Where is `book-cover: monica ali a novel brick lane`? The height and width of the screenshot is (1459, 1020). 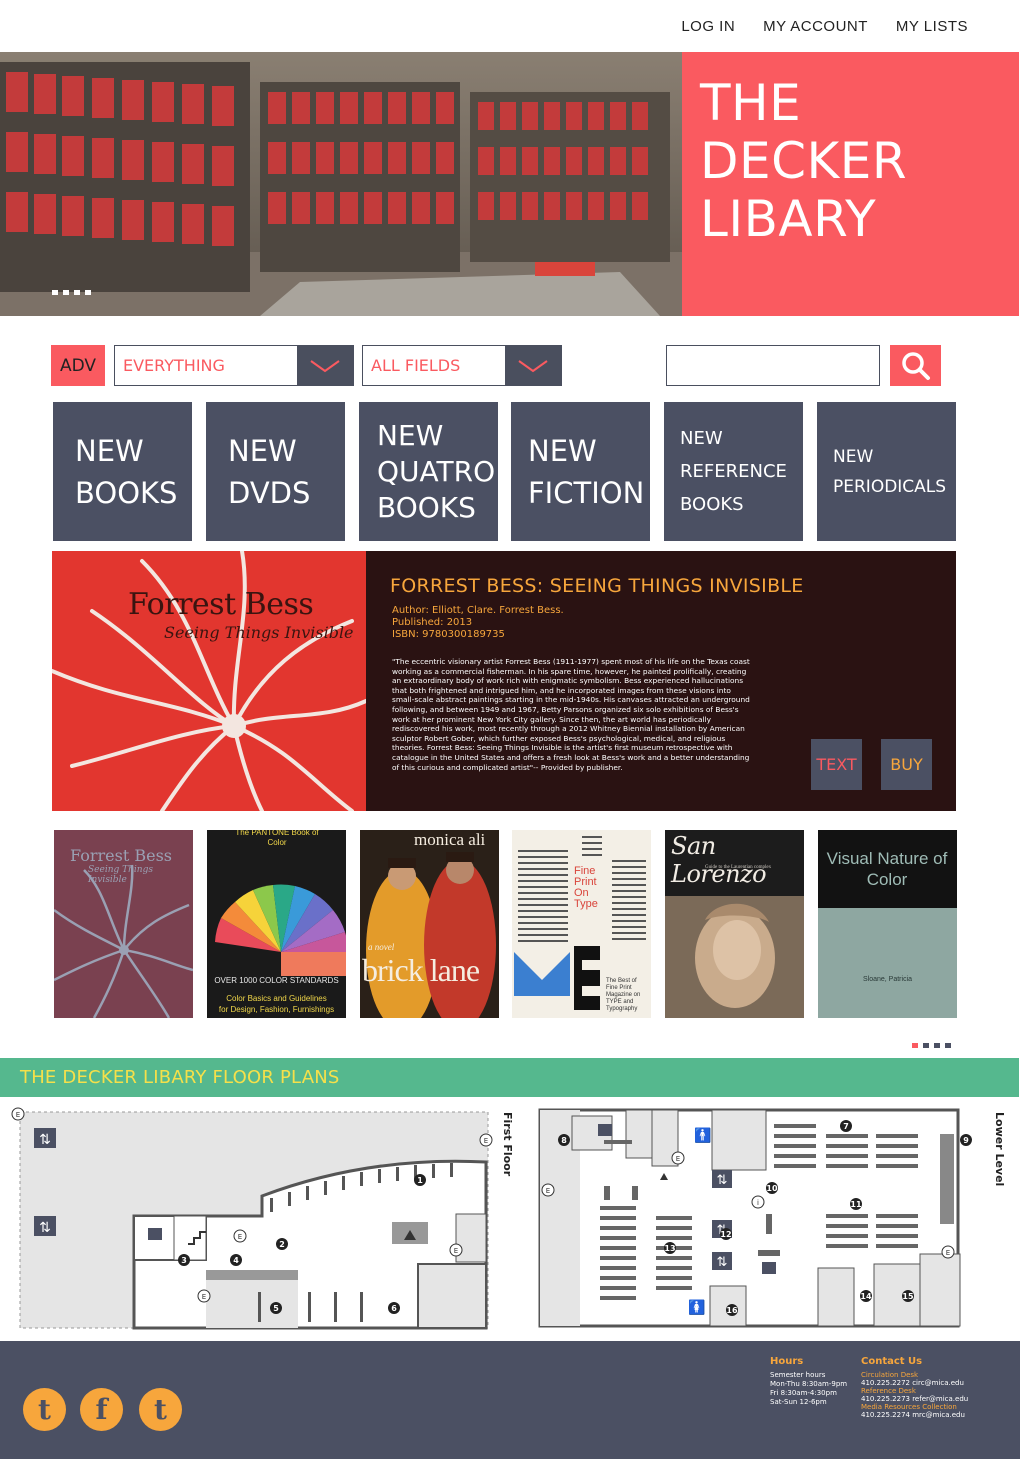 book-cover: monica ali a novel brick lane is located at coordinates (429, 924).